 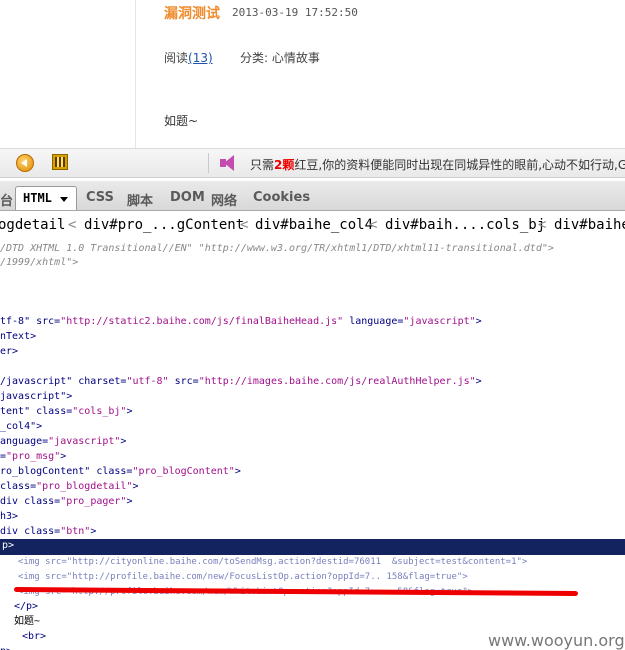 I want to click on source-line: javascript">, so click(x=36, y=396).